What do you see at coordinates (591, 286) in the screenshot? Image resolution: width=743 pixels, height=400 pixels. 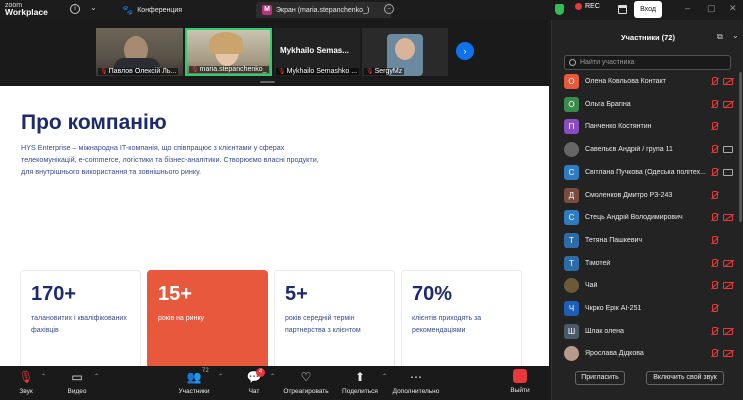 I see `participant-name: Чай` at bounding box center [591, 286].